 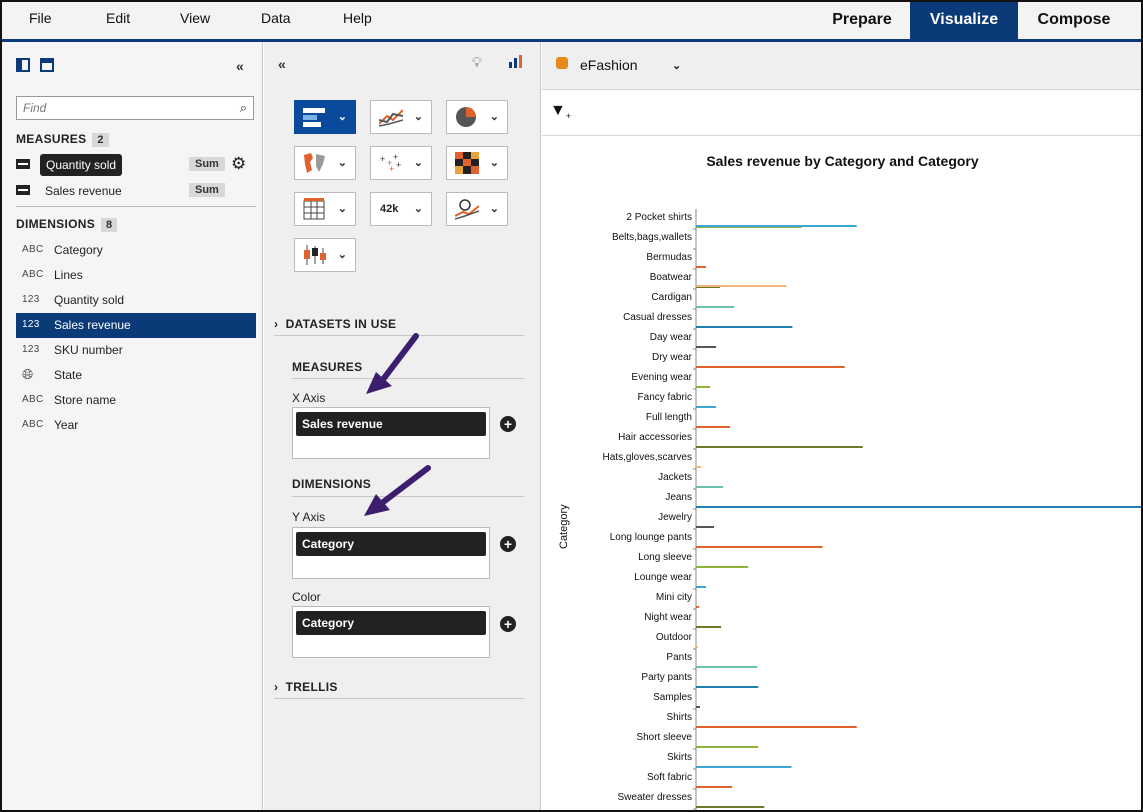 What do you see at coordinates (89, 300) in the screenshot?
I see `dimension-label: Quantity sold` at bounding box center [89, 300].